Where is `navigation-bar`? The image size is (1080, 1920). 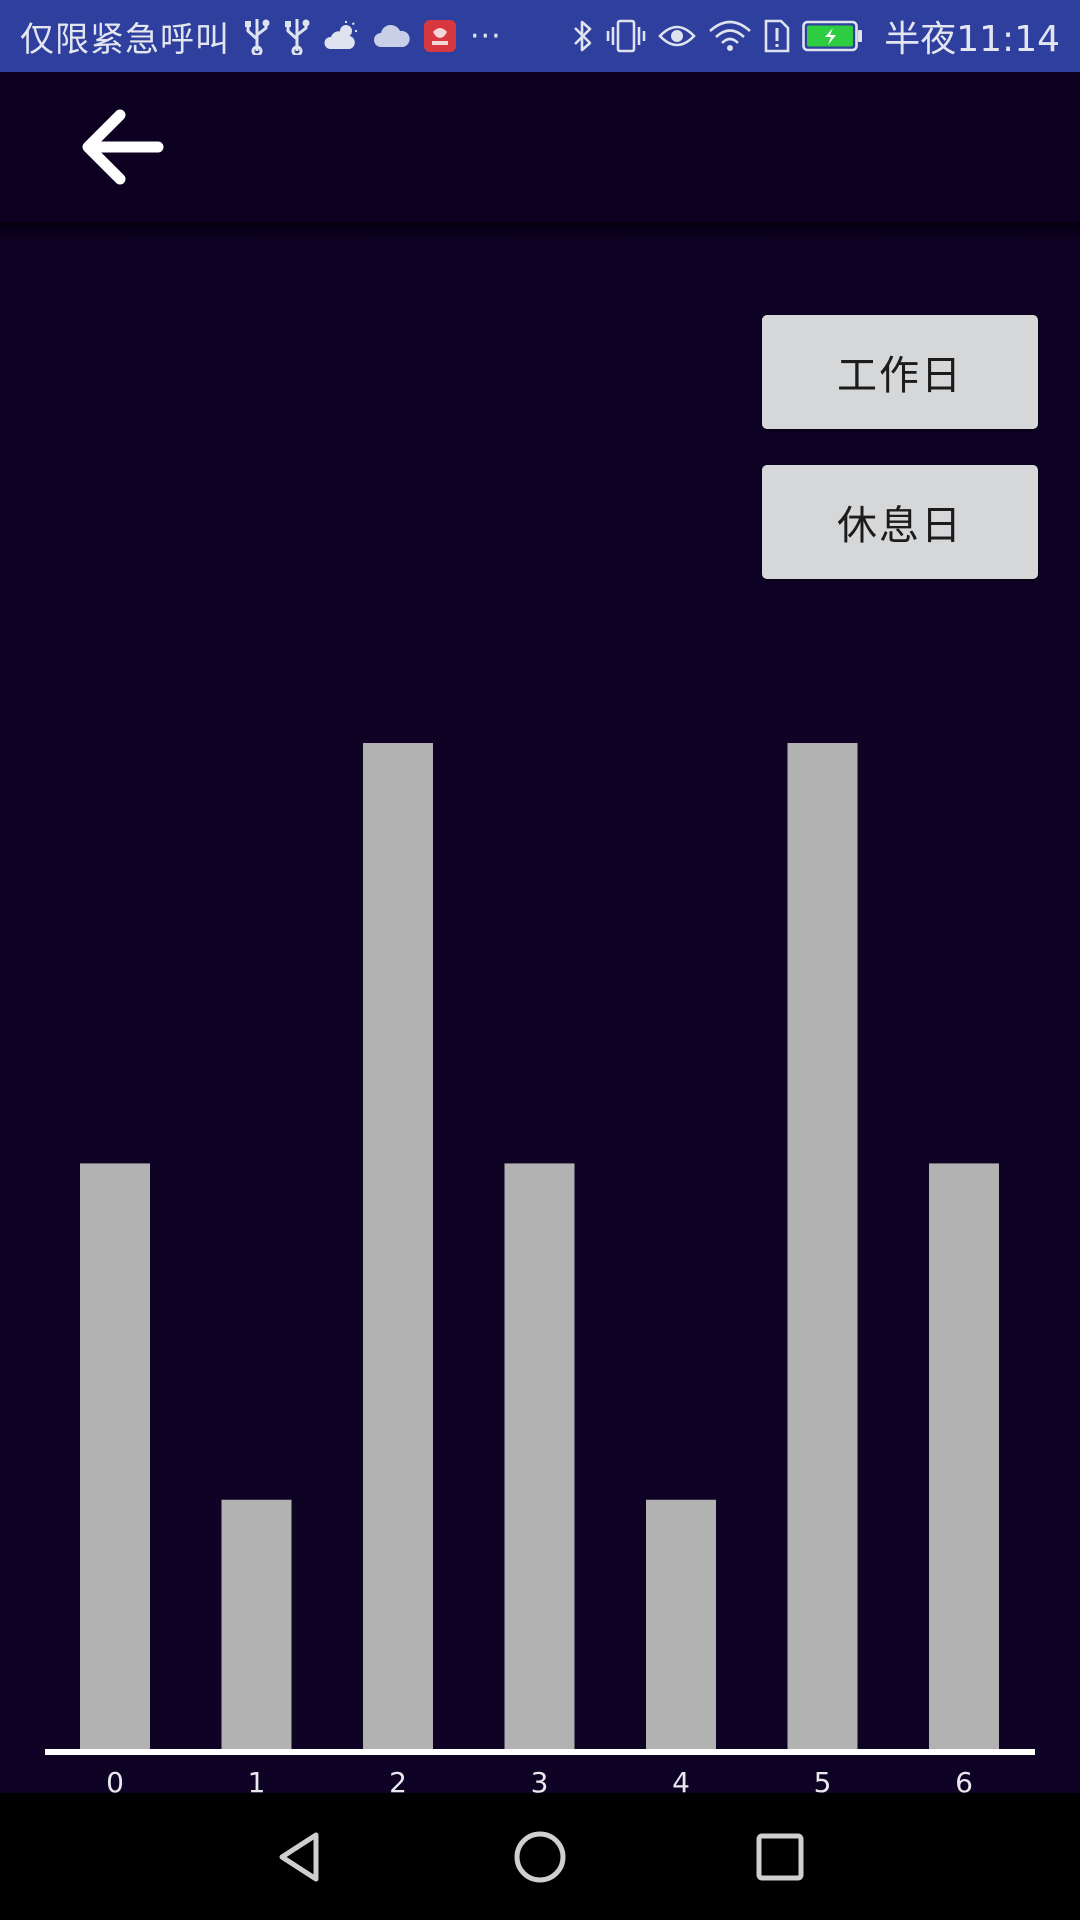 navigation-bar is located at coordinates (540, 1856).